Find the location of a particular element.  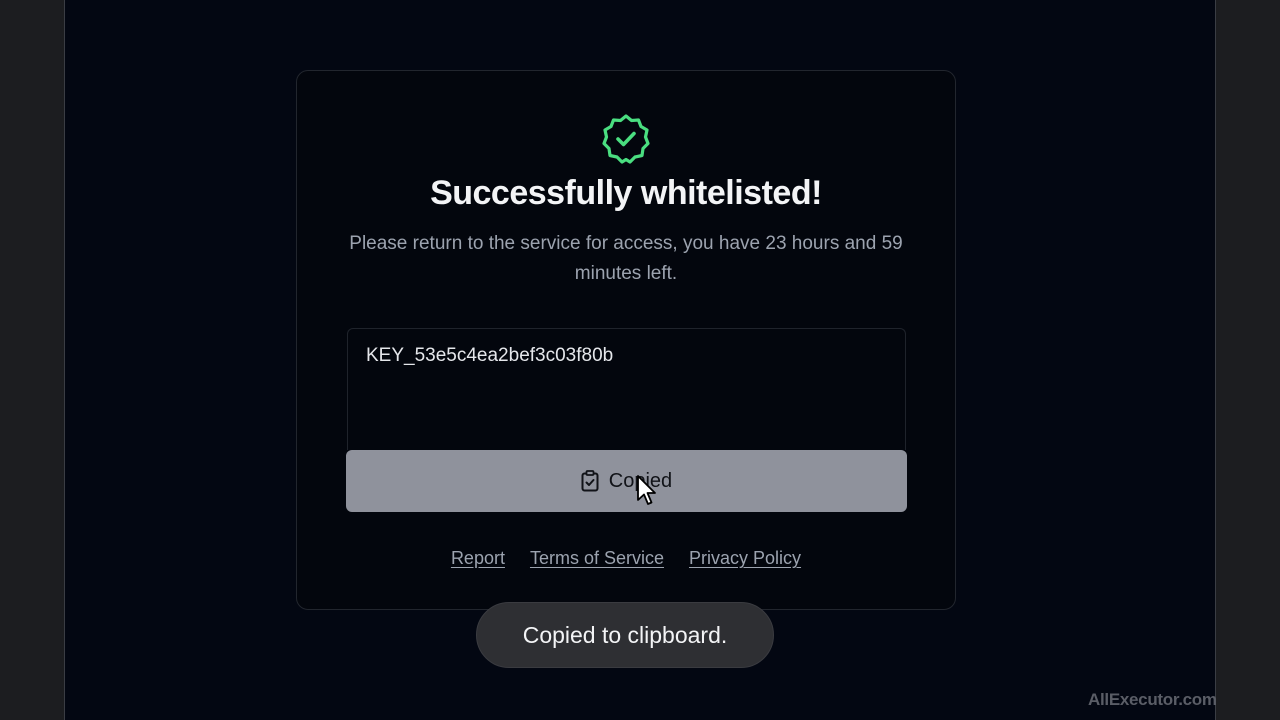

toast-message: Copied to clipboard. is located at coordinates (625, 634).